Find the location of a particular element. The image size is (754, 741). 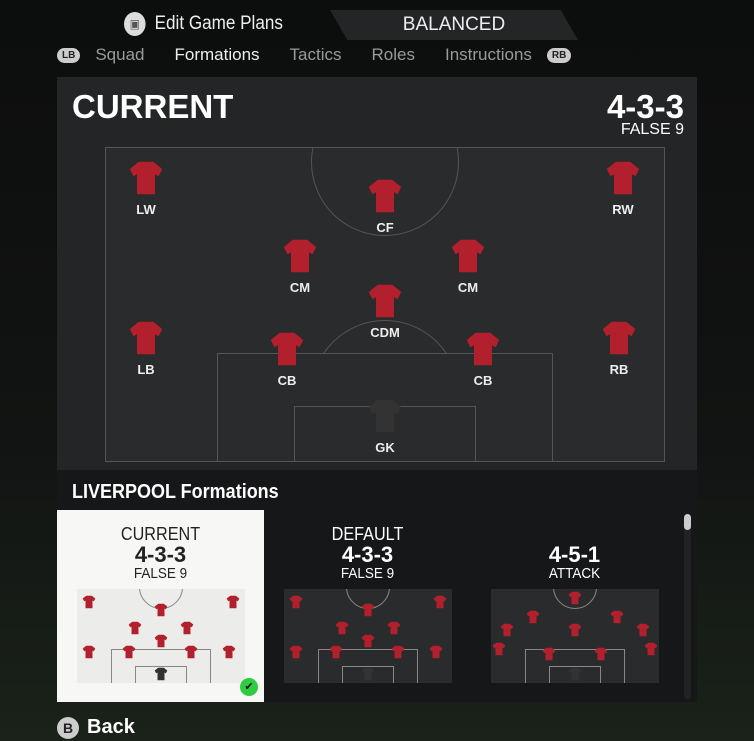

player-position-label: LW is located at coordinates (146, 209).